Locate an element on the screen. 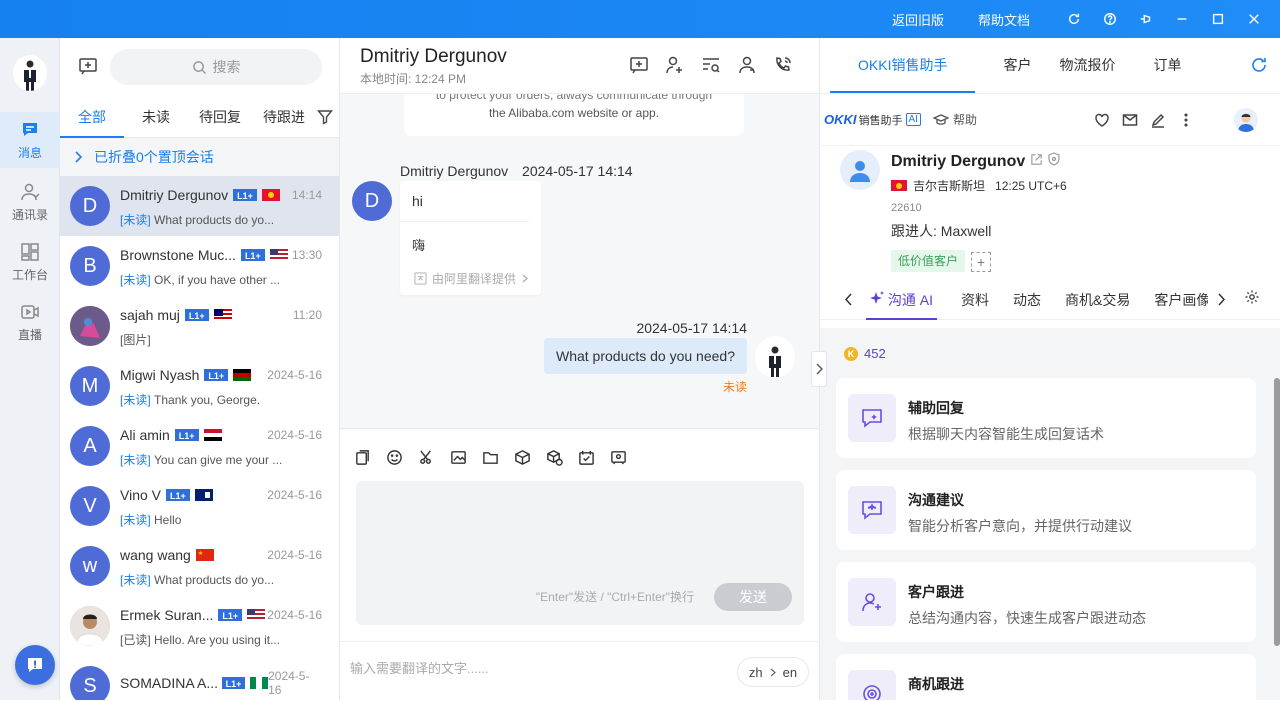 This screenshot has width=1280, height=701. back-old-version-link: 返回旧版 is located at coordinates (918, 19).